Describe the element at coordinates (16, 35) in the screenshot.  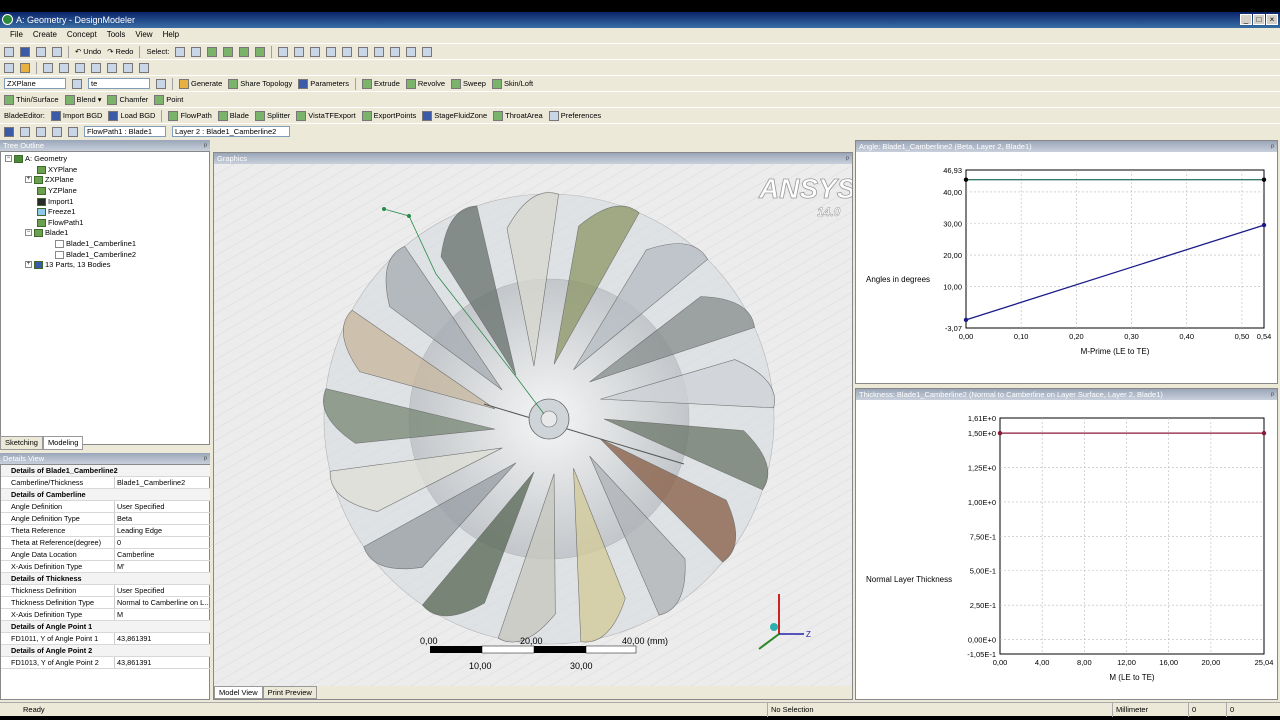
I see `menu-file: File` at that location.